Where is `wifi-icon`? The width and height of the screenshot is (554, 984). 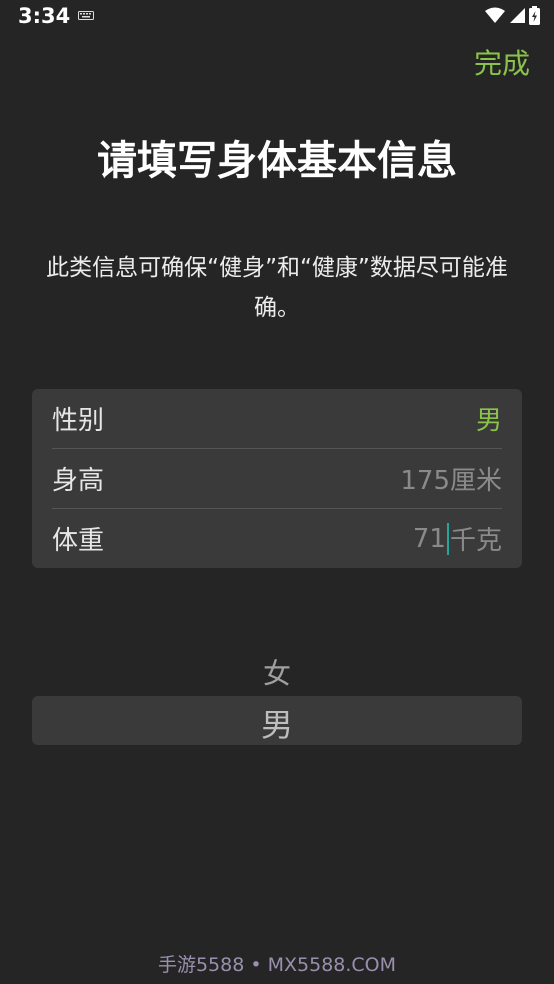 wifi-icon is located at coordinates (495, 15).